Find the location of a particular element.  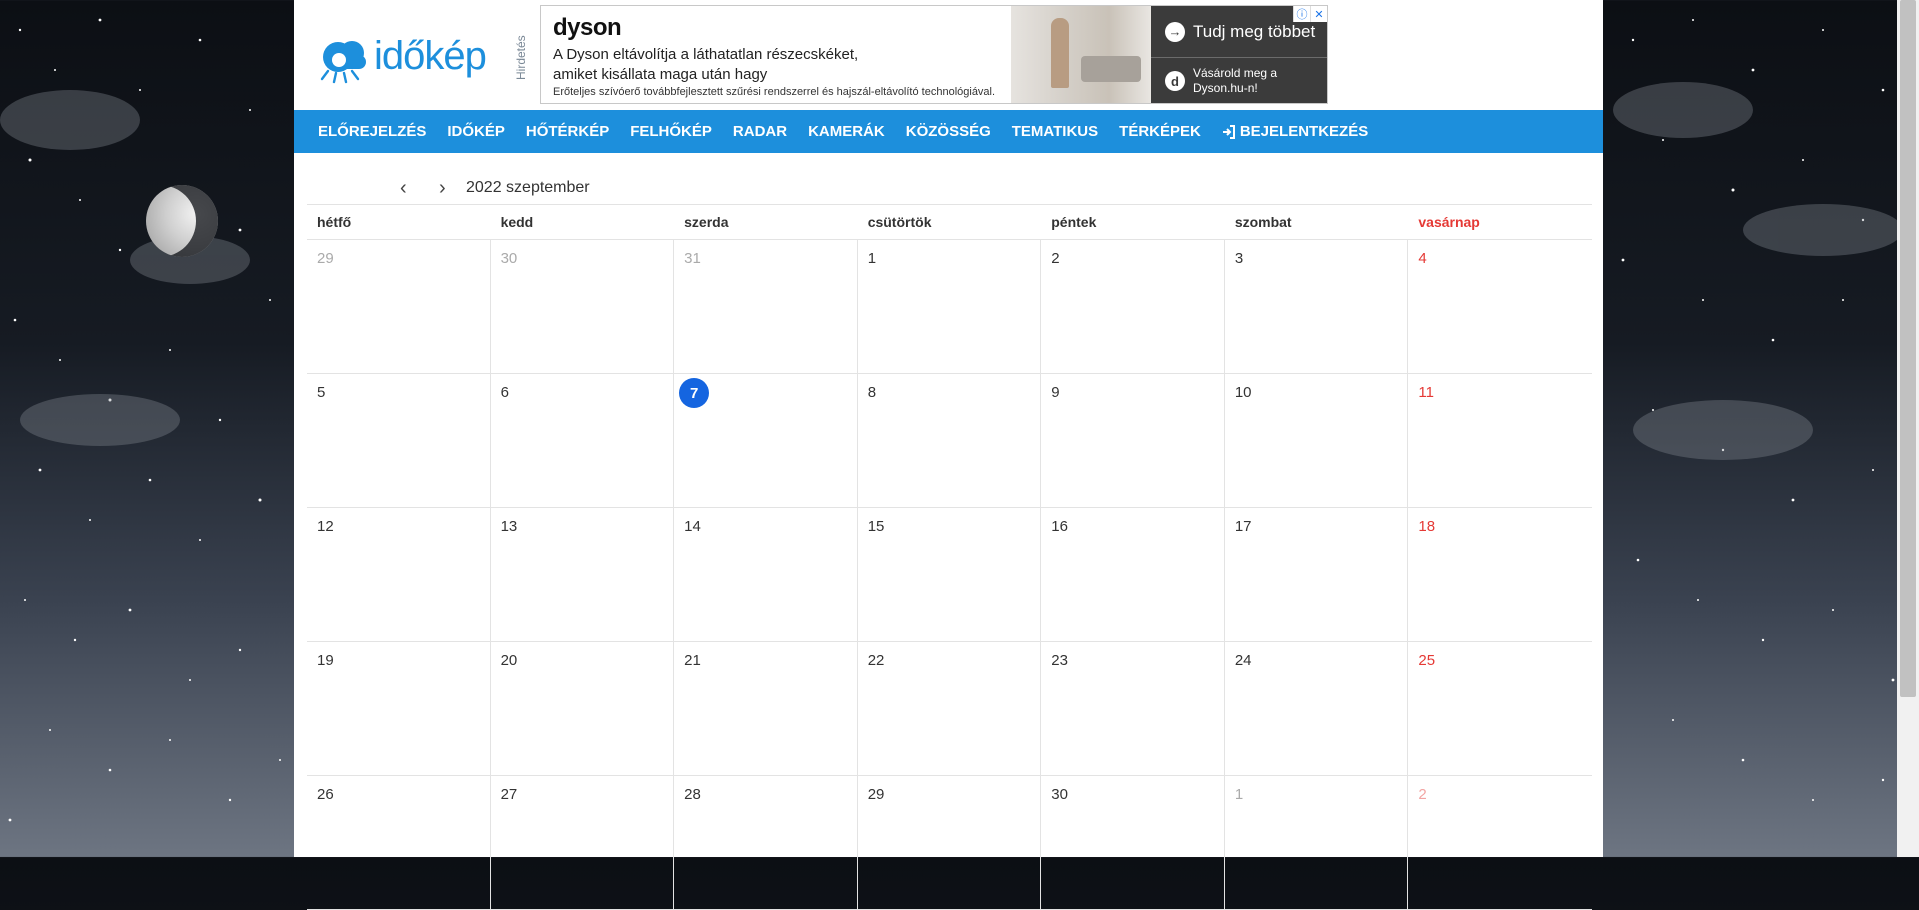

calendar-day-cell: 24 is located at coordinates (1317, 708).